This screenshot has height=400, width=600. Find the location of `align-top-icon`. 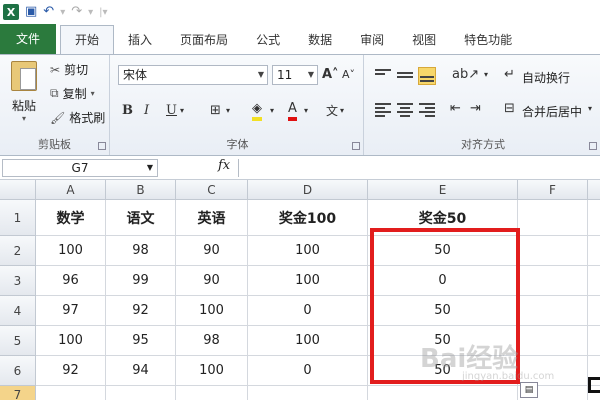

align-top-icon is located at coordinates (383, 76).